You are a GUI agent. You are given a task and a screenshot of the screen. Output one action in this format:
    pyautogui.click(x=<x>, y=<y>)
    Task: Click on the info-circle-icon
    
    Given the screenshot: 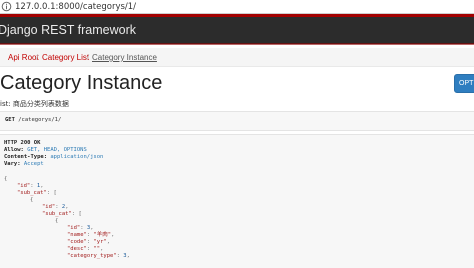 What is the action you would take?
    pyautogui.click(x=6, y=6)
    